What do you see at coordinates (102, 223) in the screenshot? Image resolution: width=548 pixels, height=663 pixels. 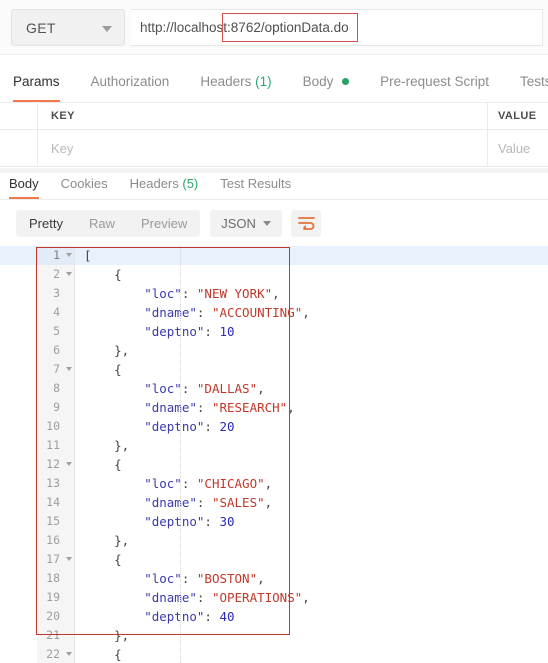 I see `view-mode-raw: Raw` at bounding box center [102, 223].